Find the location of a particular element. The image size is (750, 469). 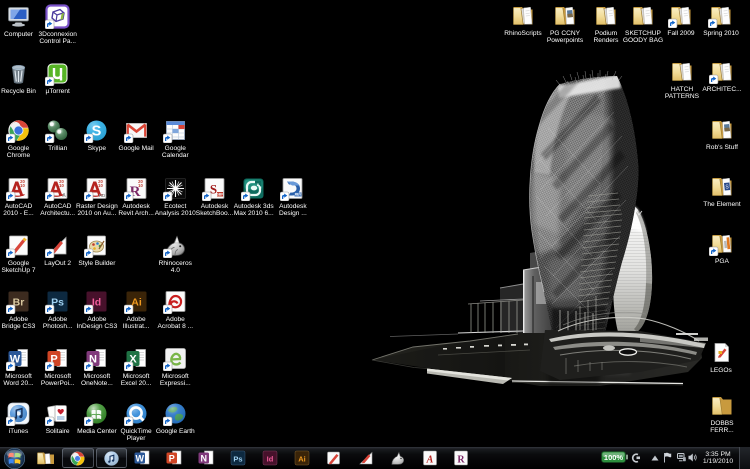

svg-text: Ai is located at coordinates (302, 459).